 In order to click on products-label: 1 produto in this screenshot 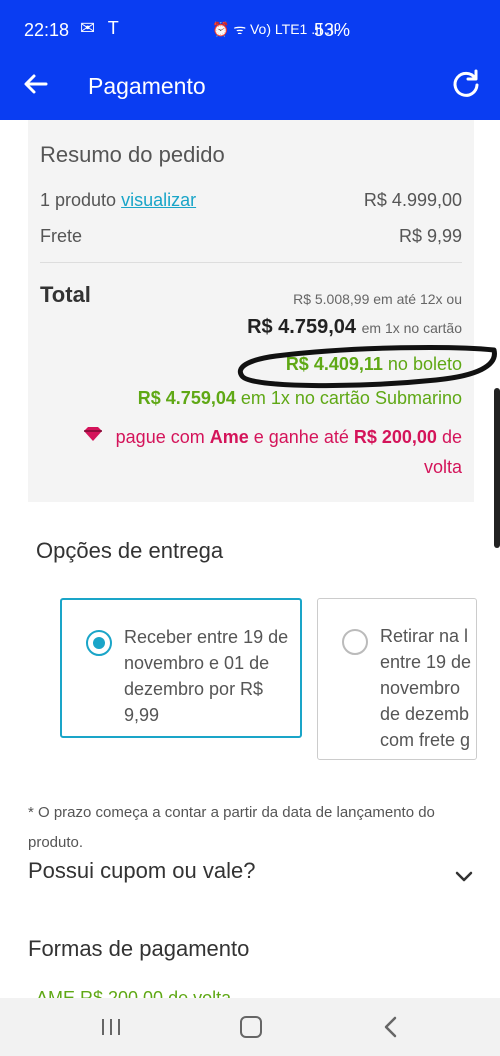, I will do `click(78, 200)`.